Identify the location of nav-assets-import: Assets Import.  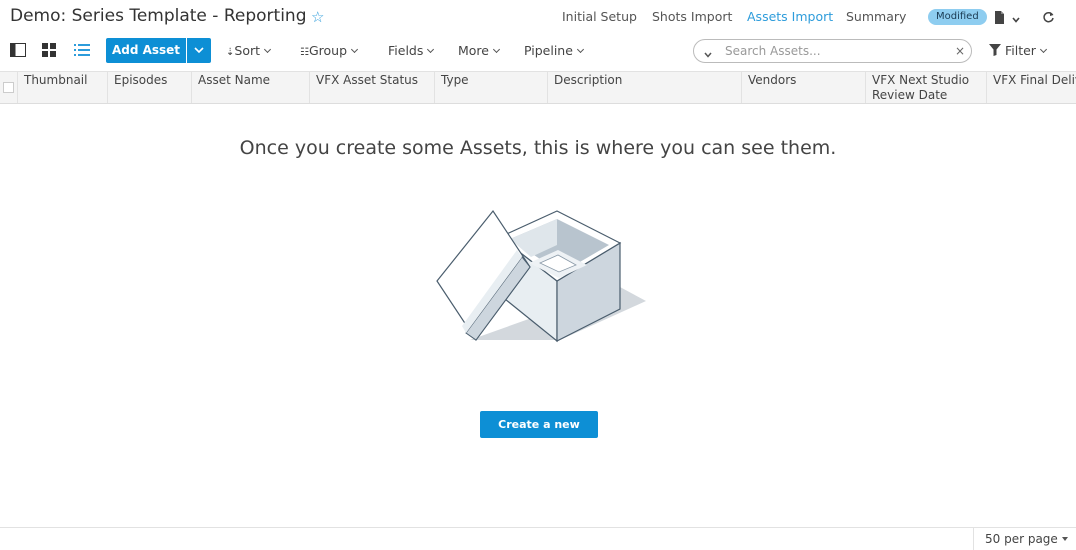
(790, 16).